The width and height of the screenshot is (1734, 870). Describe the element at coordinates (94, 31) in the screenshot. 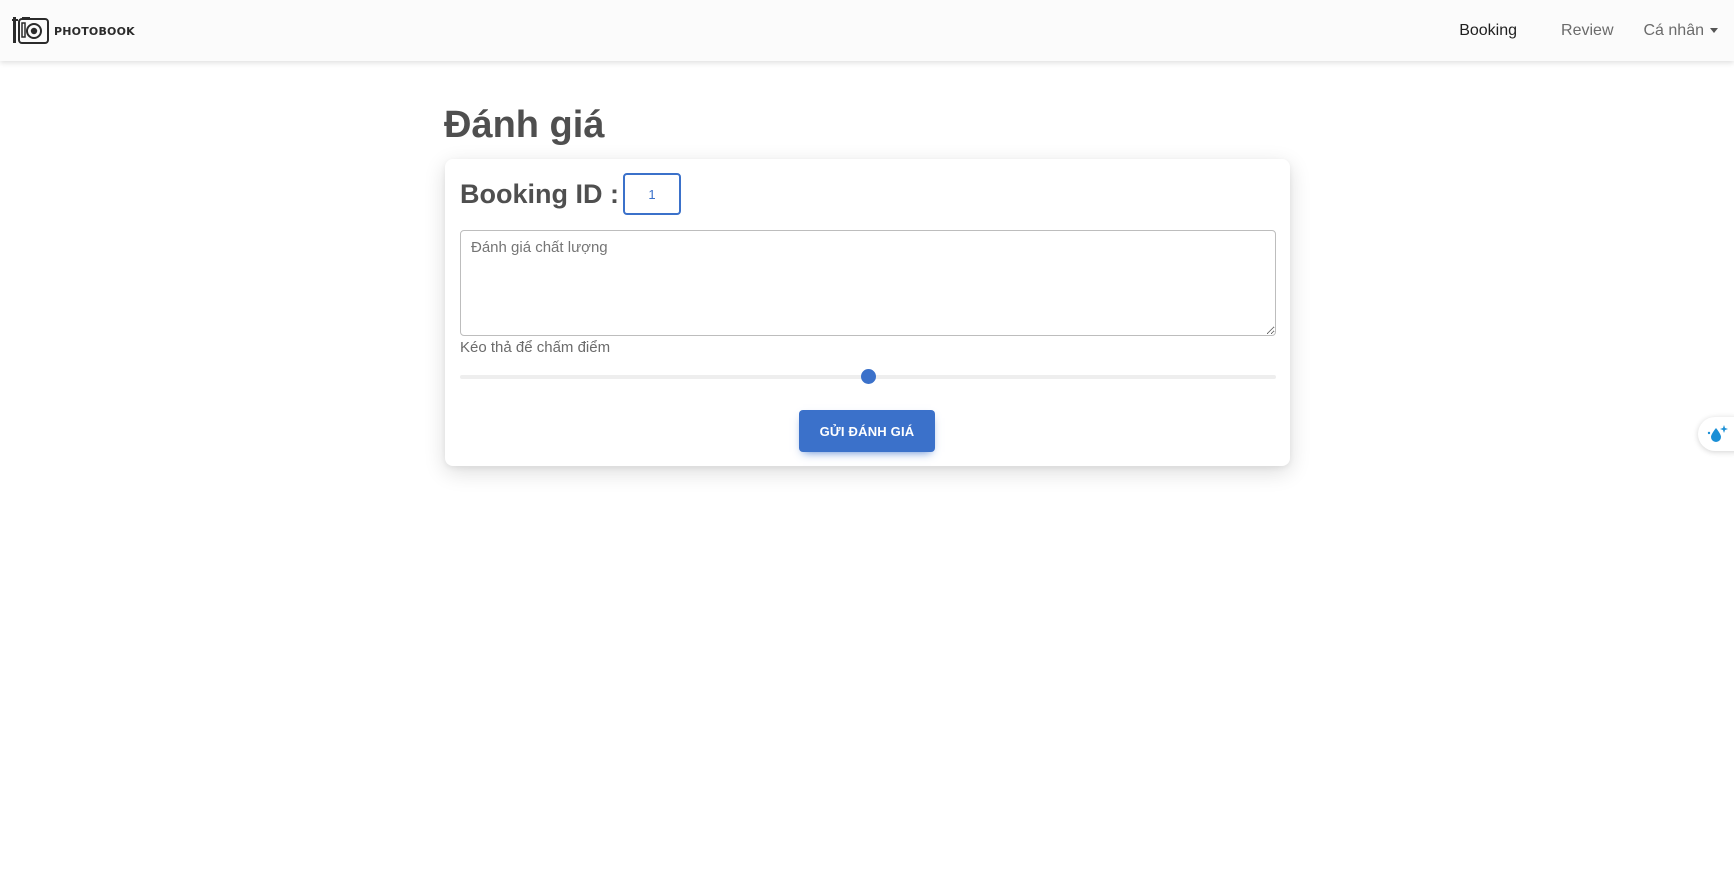

I see `brand-text: PHOTOBOOK` at that location.